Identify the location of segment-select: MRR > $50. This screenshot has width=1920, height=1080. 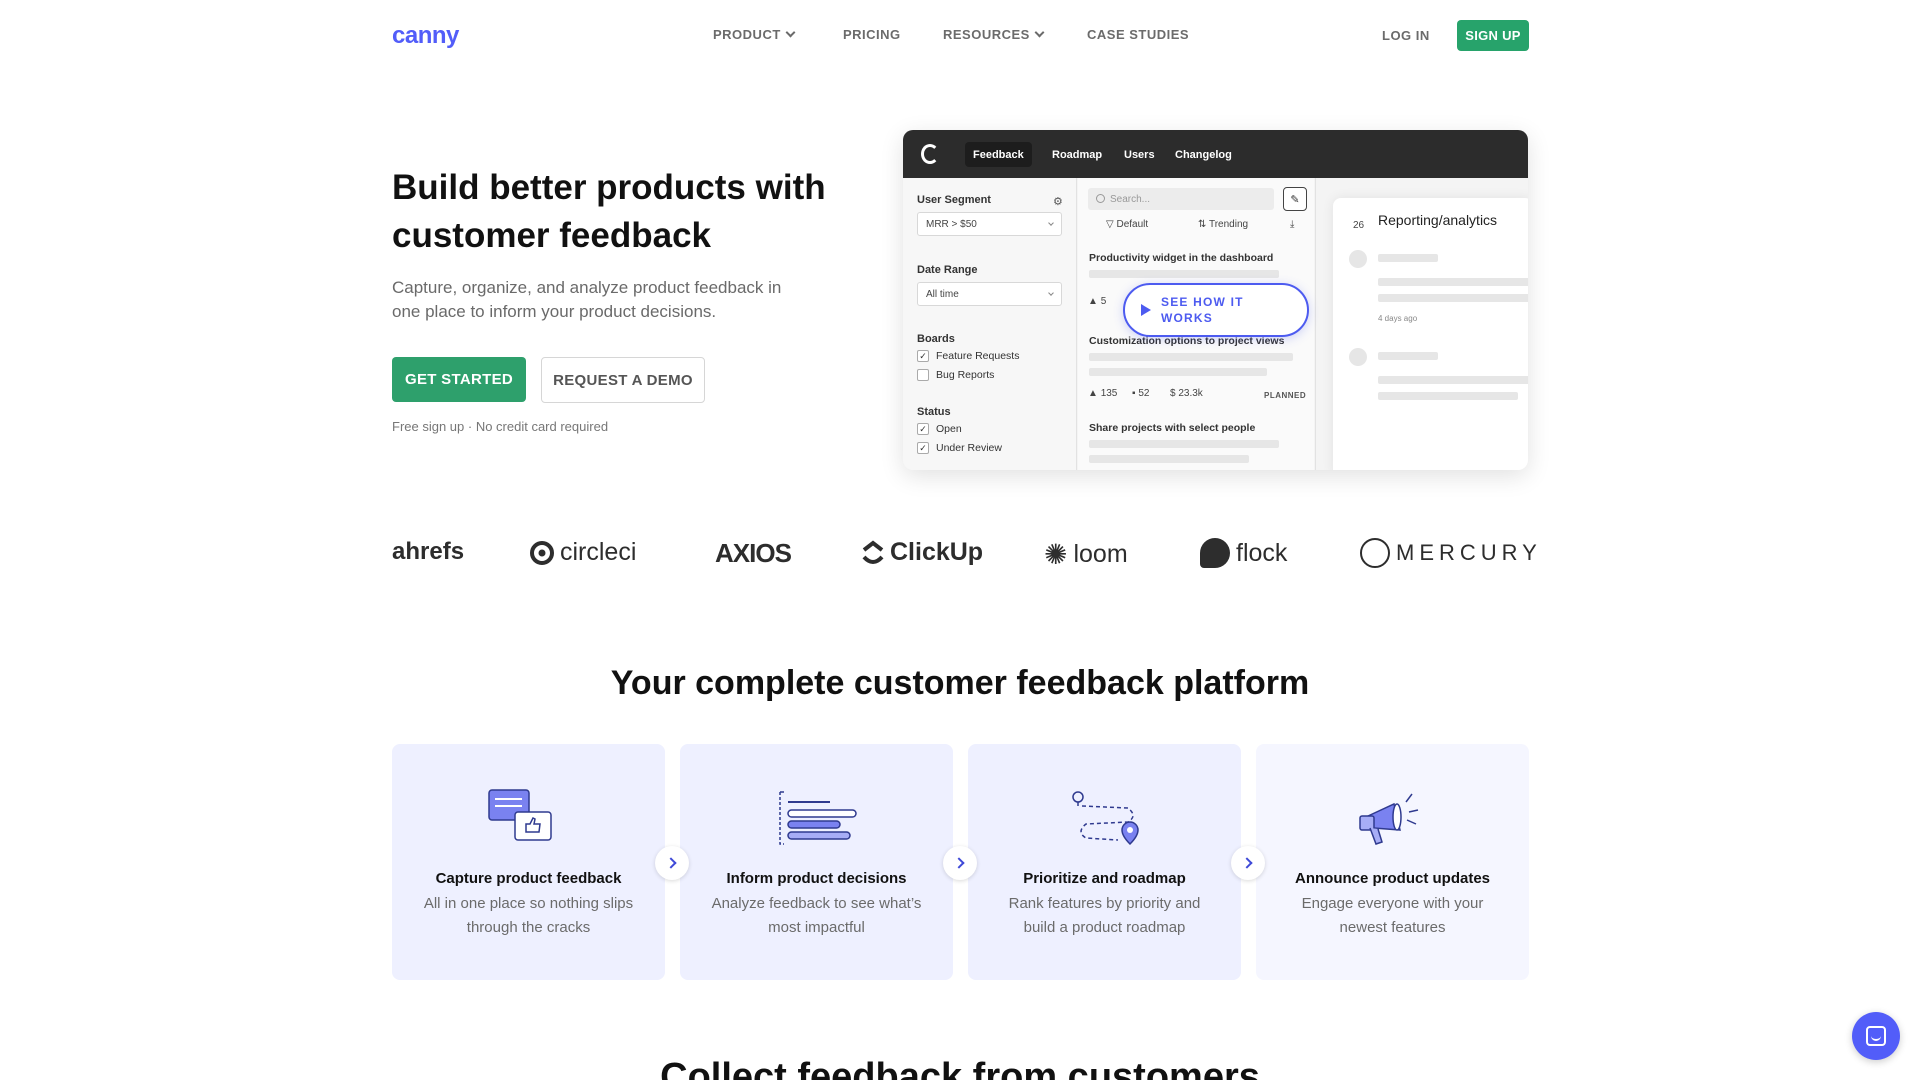
(989, 224).